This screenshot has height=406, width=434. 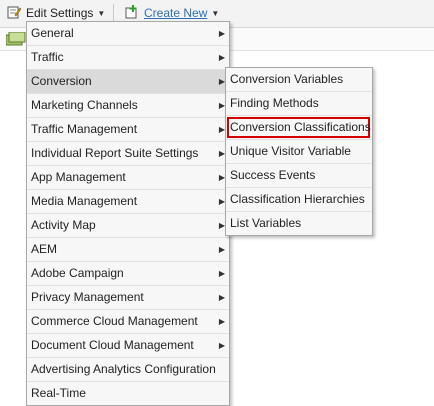 I want to click on submenu-item-label: Conversion Classifications, so click(x=300, y=127).